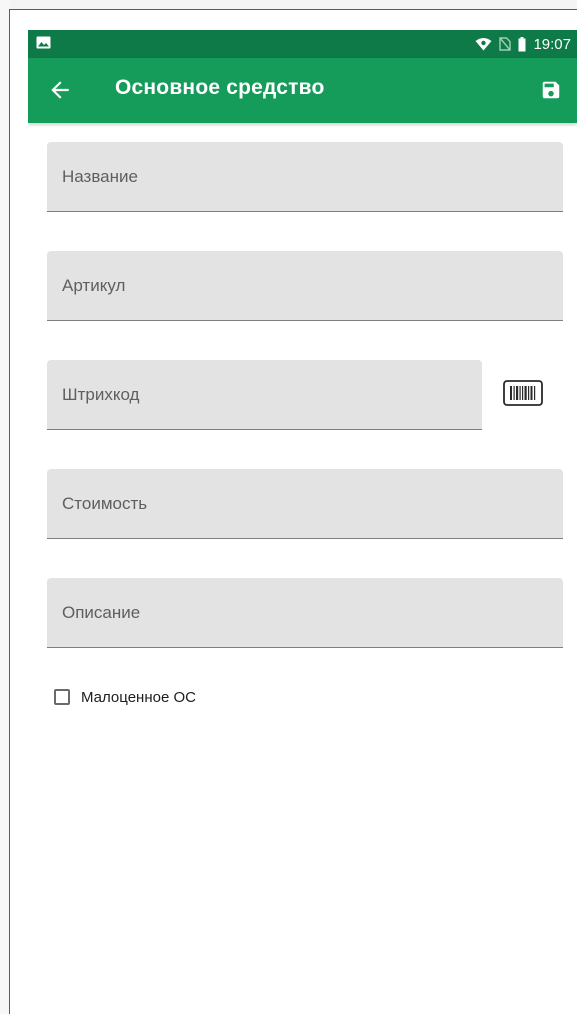 This screenshot has height=1014, width=577. Describe the element at coordinates (62, 697) in the screenshot. I see `low-value-checkbox` at that location.